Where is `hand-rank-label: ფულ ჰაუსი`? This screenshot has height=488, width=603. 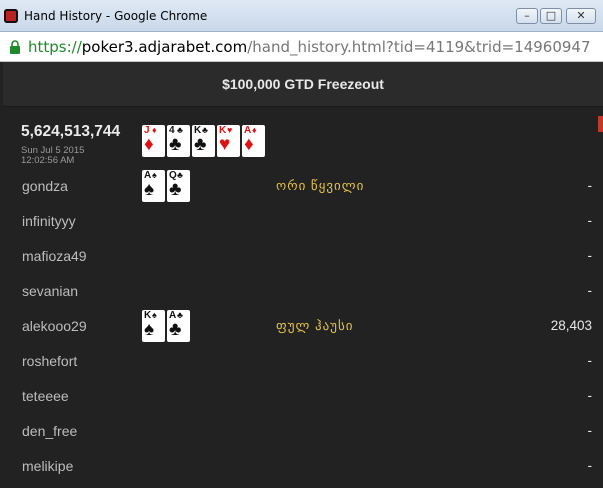 hand-rank-label: ფულ ჰაუსი is located at coordinates (315, 325).